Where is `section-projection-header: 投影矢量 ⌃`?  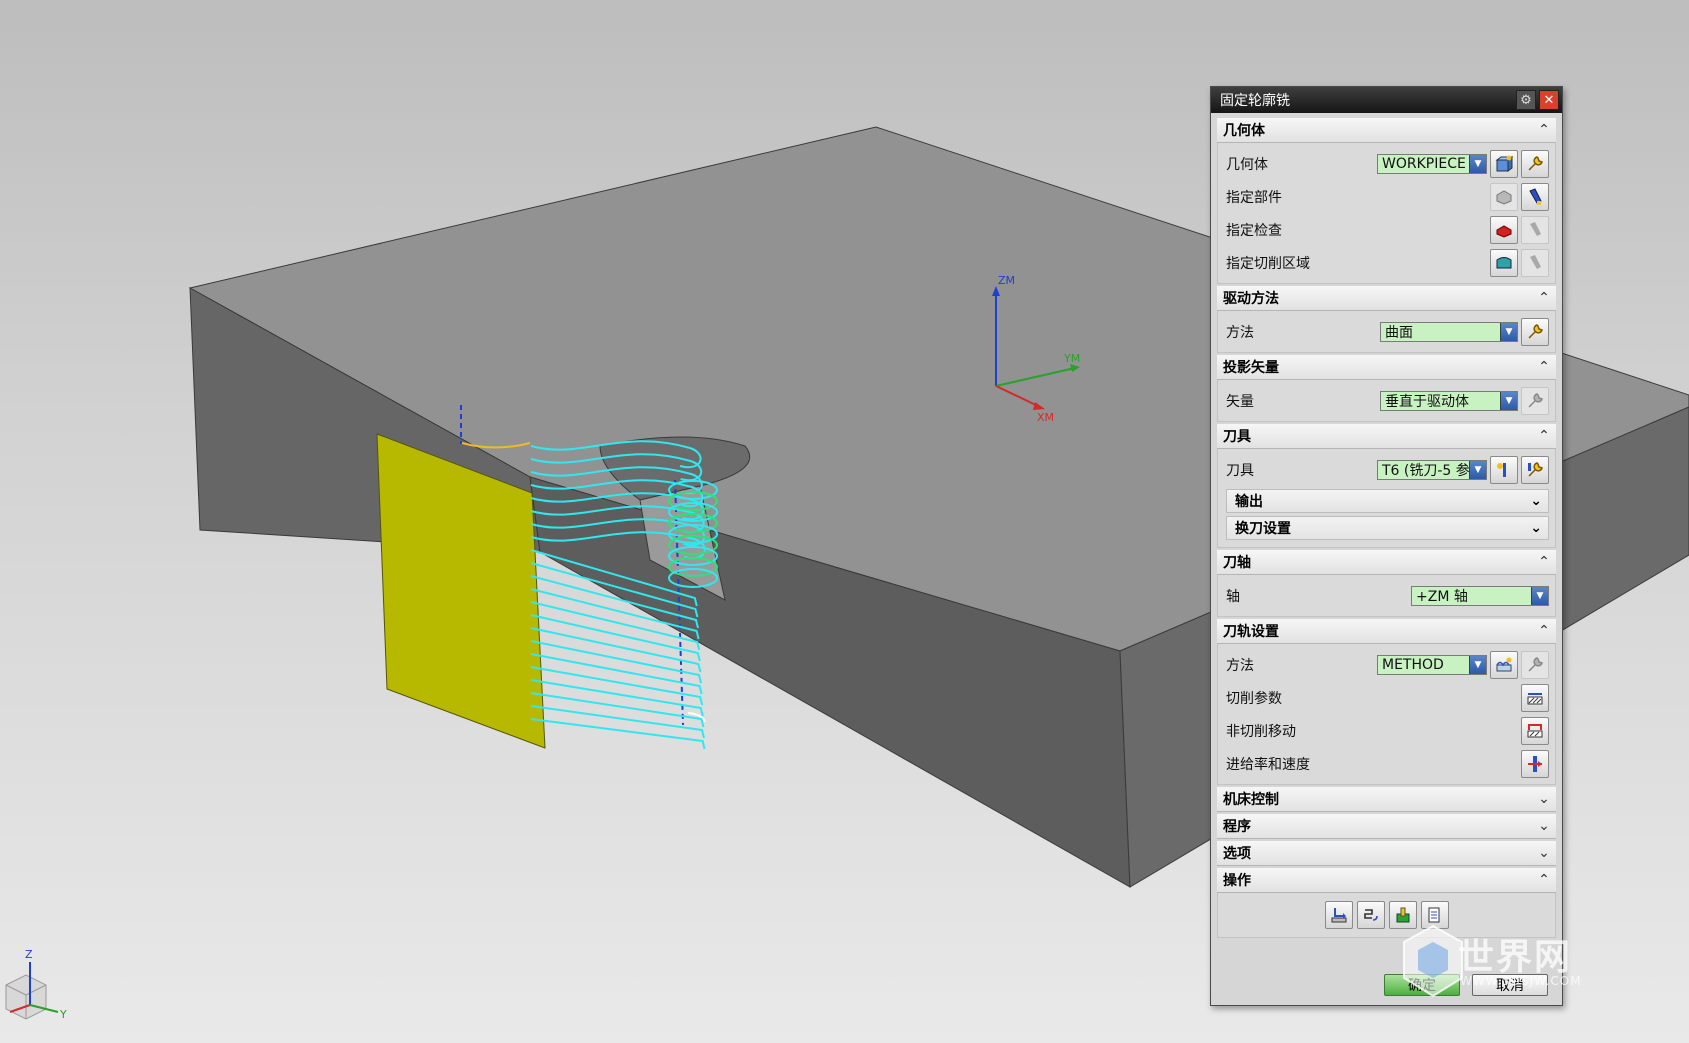
section-projection-header: 投影矢量 ⌃ is located at coordinates (1386, 367).